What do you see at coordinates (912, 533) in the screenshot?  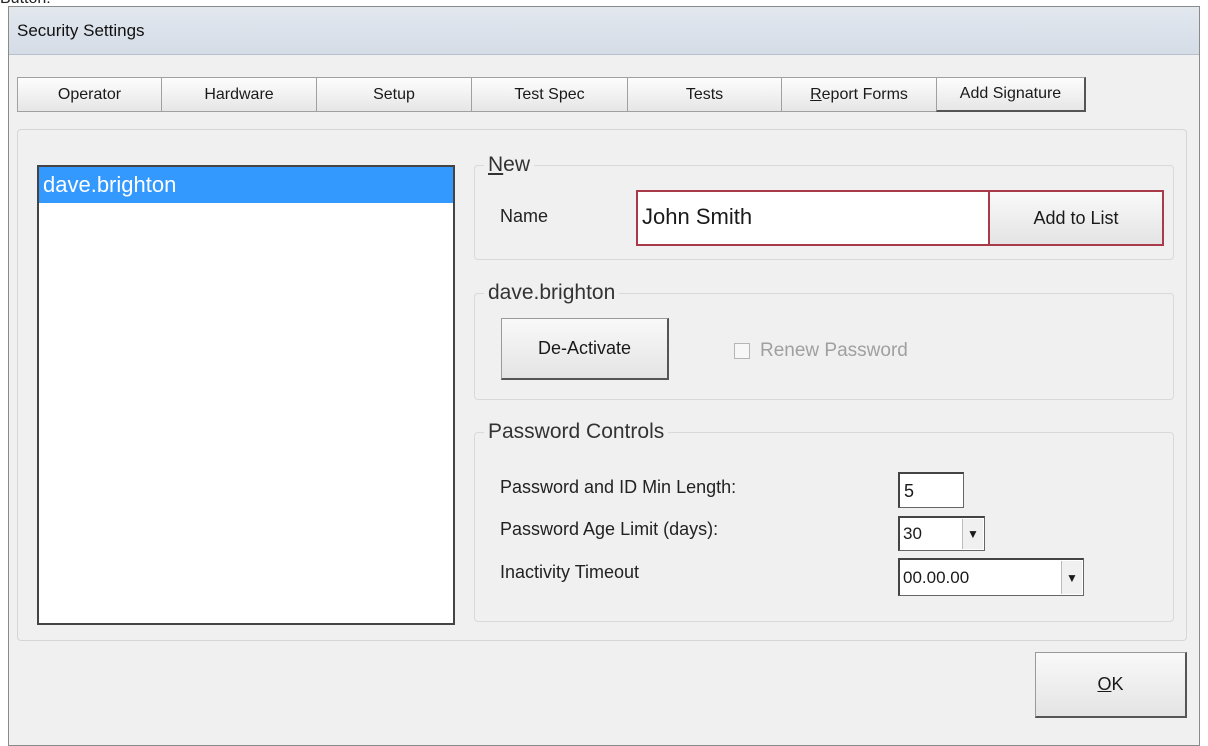 I see `age-limit-value: 30` at bounding box center [912, 533].